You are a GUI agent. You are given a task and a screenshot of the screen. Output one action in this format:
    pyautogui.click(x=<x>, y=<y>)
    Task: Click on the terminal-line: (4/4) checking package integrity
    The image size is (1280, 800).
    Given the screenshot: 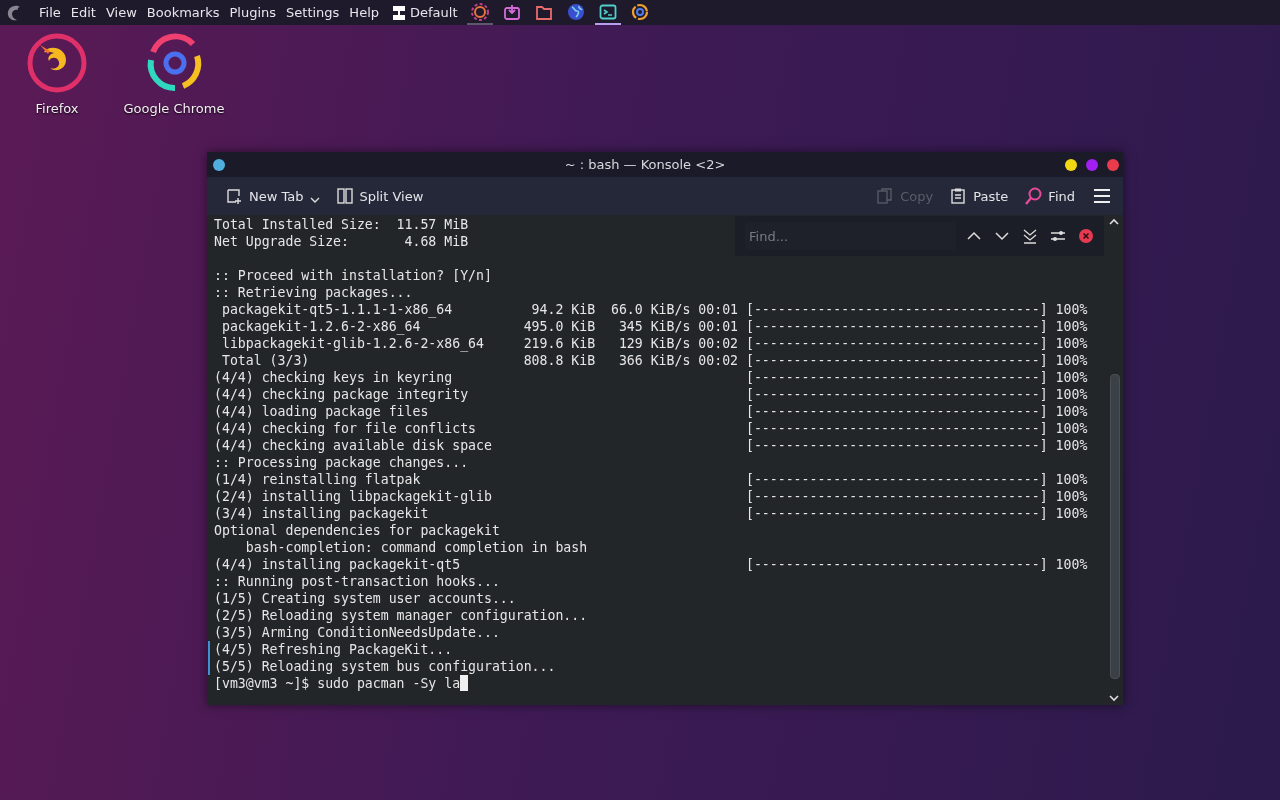 What is the action you would take?
    pyautogui.click(x=342, y=394)
    